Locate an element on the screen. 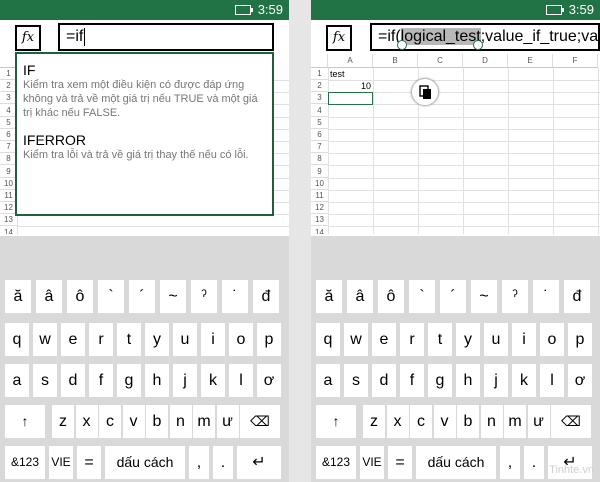 The image size is (600, 482). key-w: w is located at coordinates (356, 339).